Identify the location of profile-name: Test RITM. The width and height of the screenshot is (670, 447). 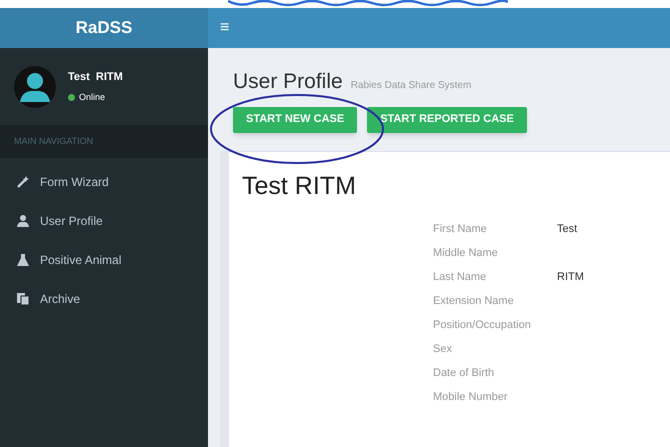
(299, 186).